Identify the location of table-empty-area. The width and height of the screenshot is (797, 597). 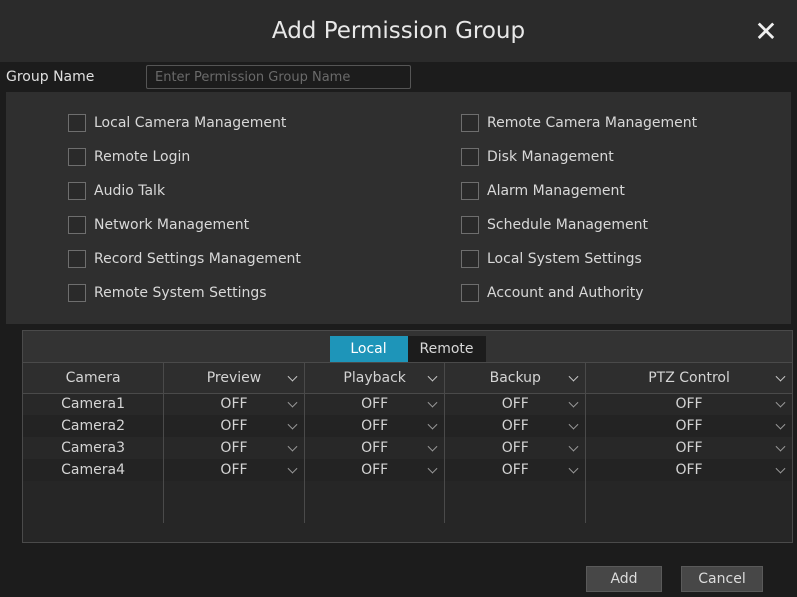
(407, 502).